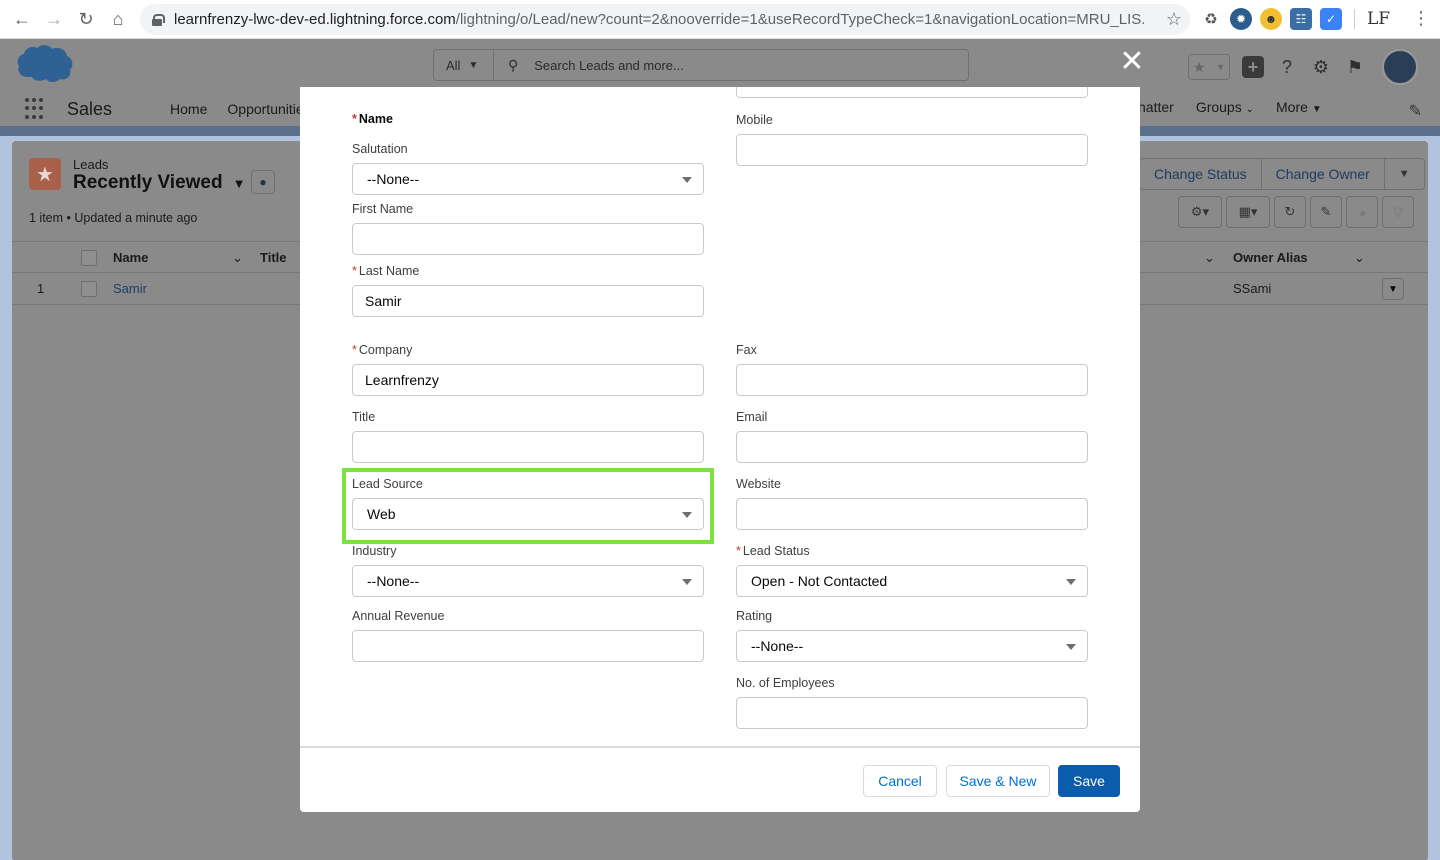 The height and width of the screenshot is (860, 1440). What do you see at coordinates (1415, 111) in the screenshot?
I see `edit-nav-pencil-icon: ✎` at bounding box center [1415, 111].